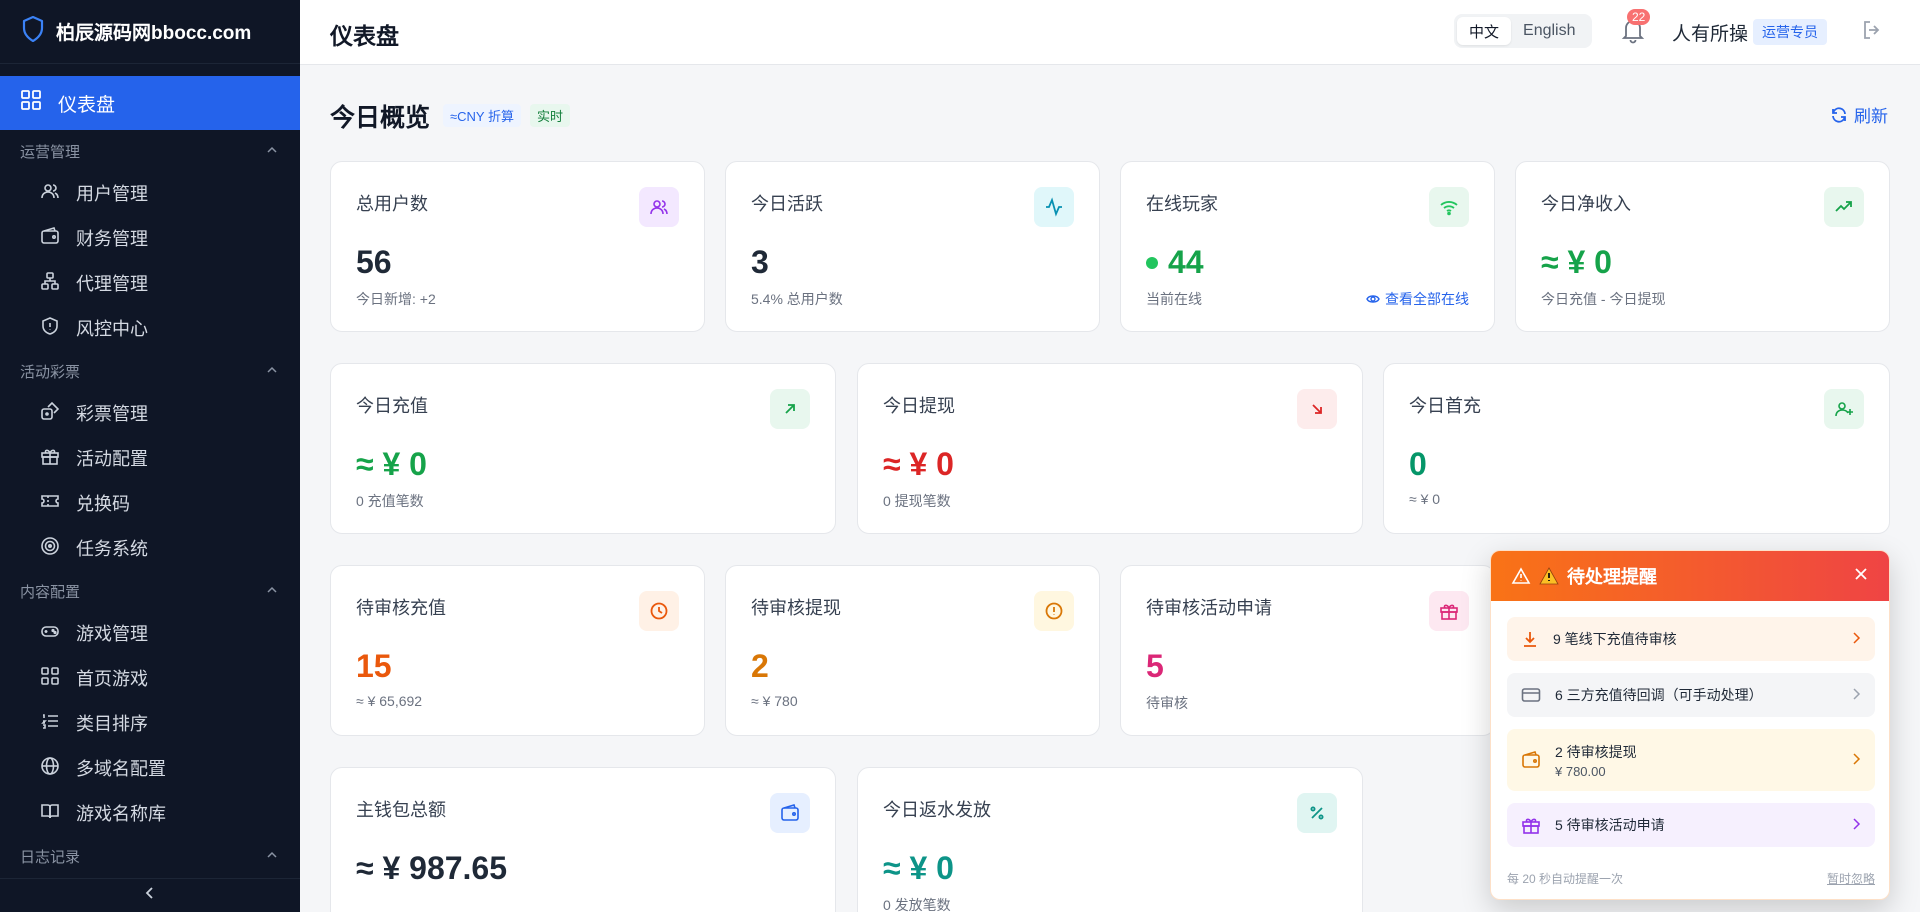  Describe the element at coordinates (50, 548) in the screenshot. I see `target-icon` at that location.